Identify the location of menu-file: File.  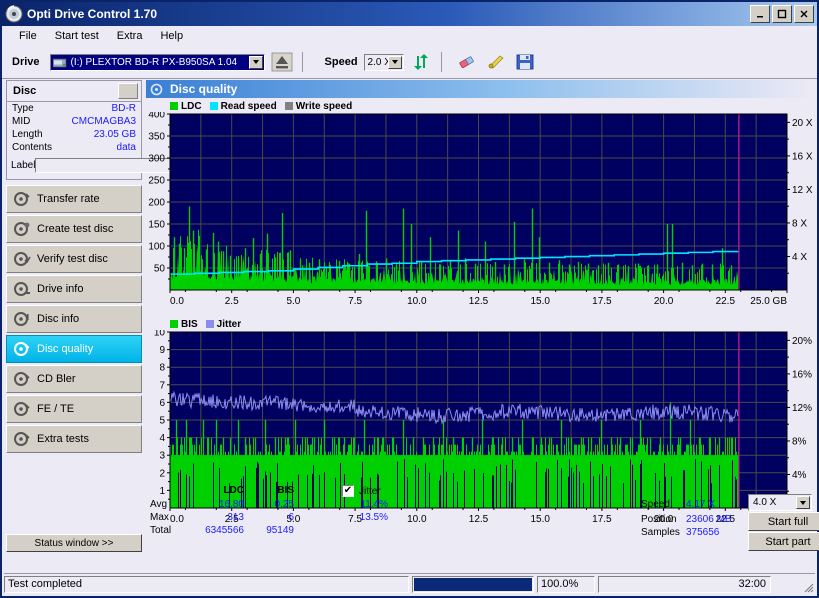
(28, 36).